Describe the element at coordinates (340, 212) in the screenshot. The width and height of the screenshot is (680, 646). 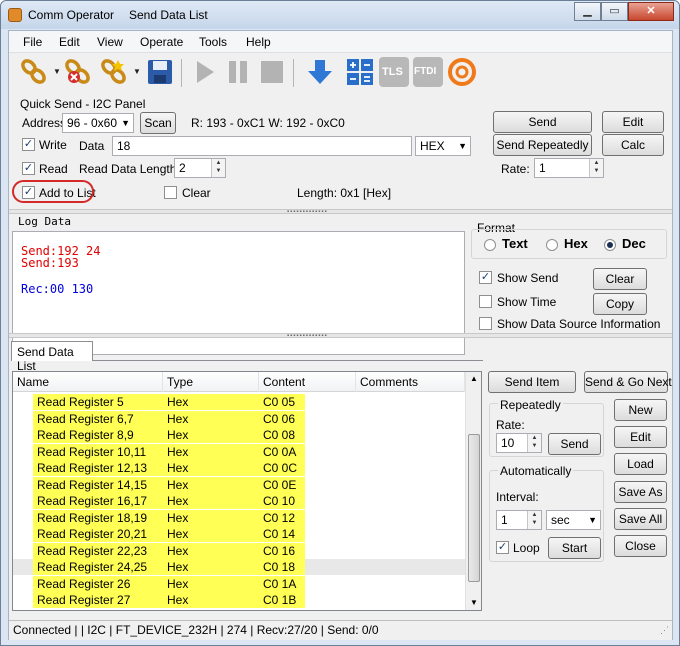
I see `splitter-top: ▪▪▪▪▪▪▪▪▪▪▪▪▪` at that location.